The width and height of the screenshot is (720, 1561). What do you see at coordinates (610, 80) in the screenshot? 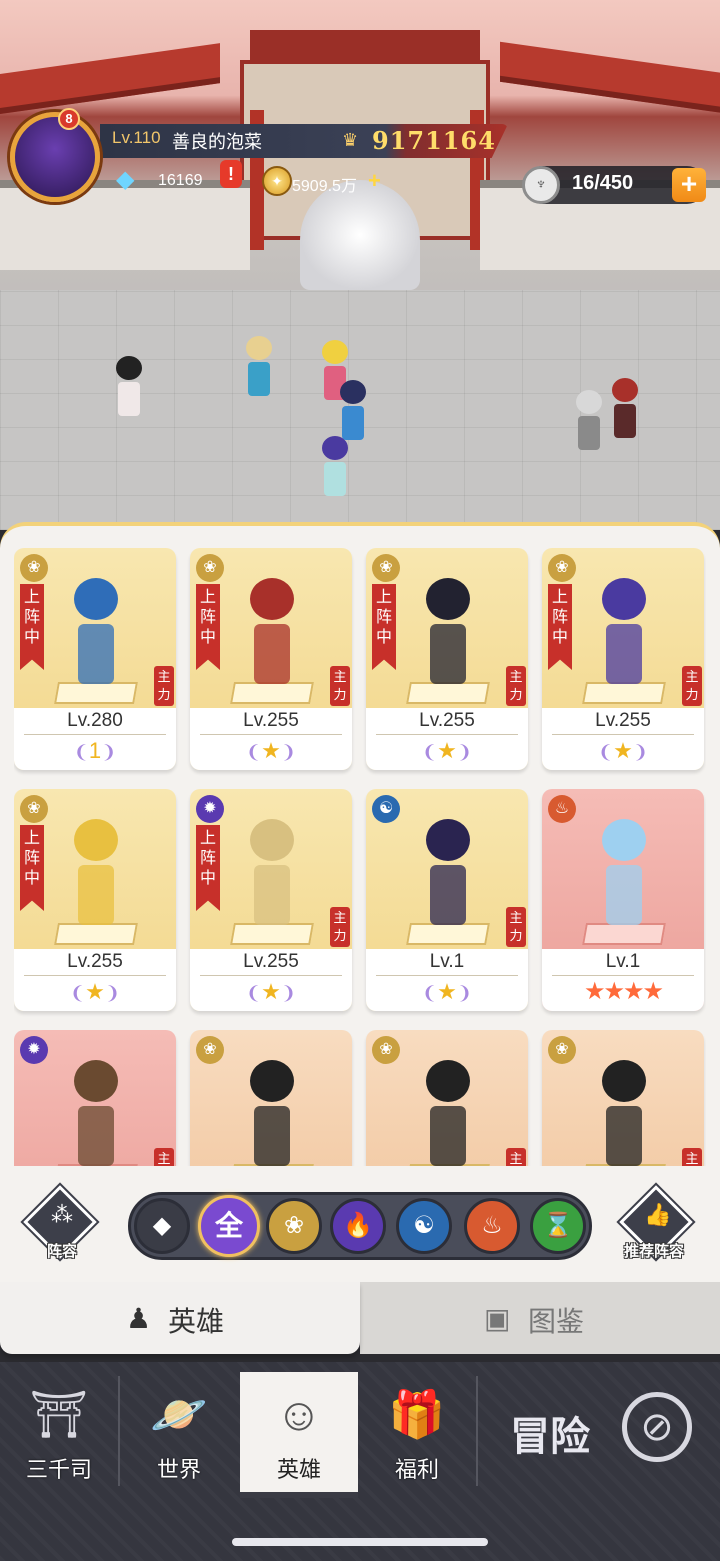
I see `right-roof` at bounding box center [610, 80].